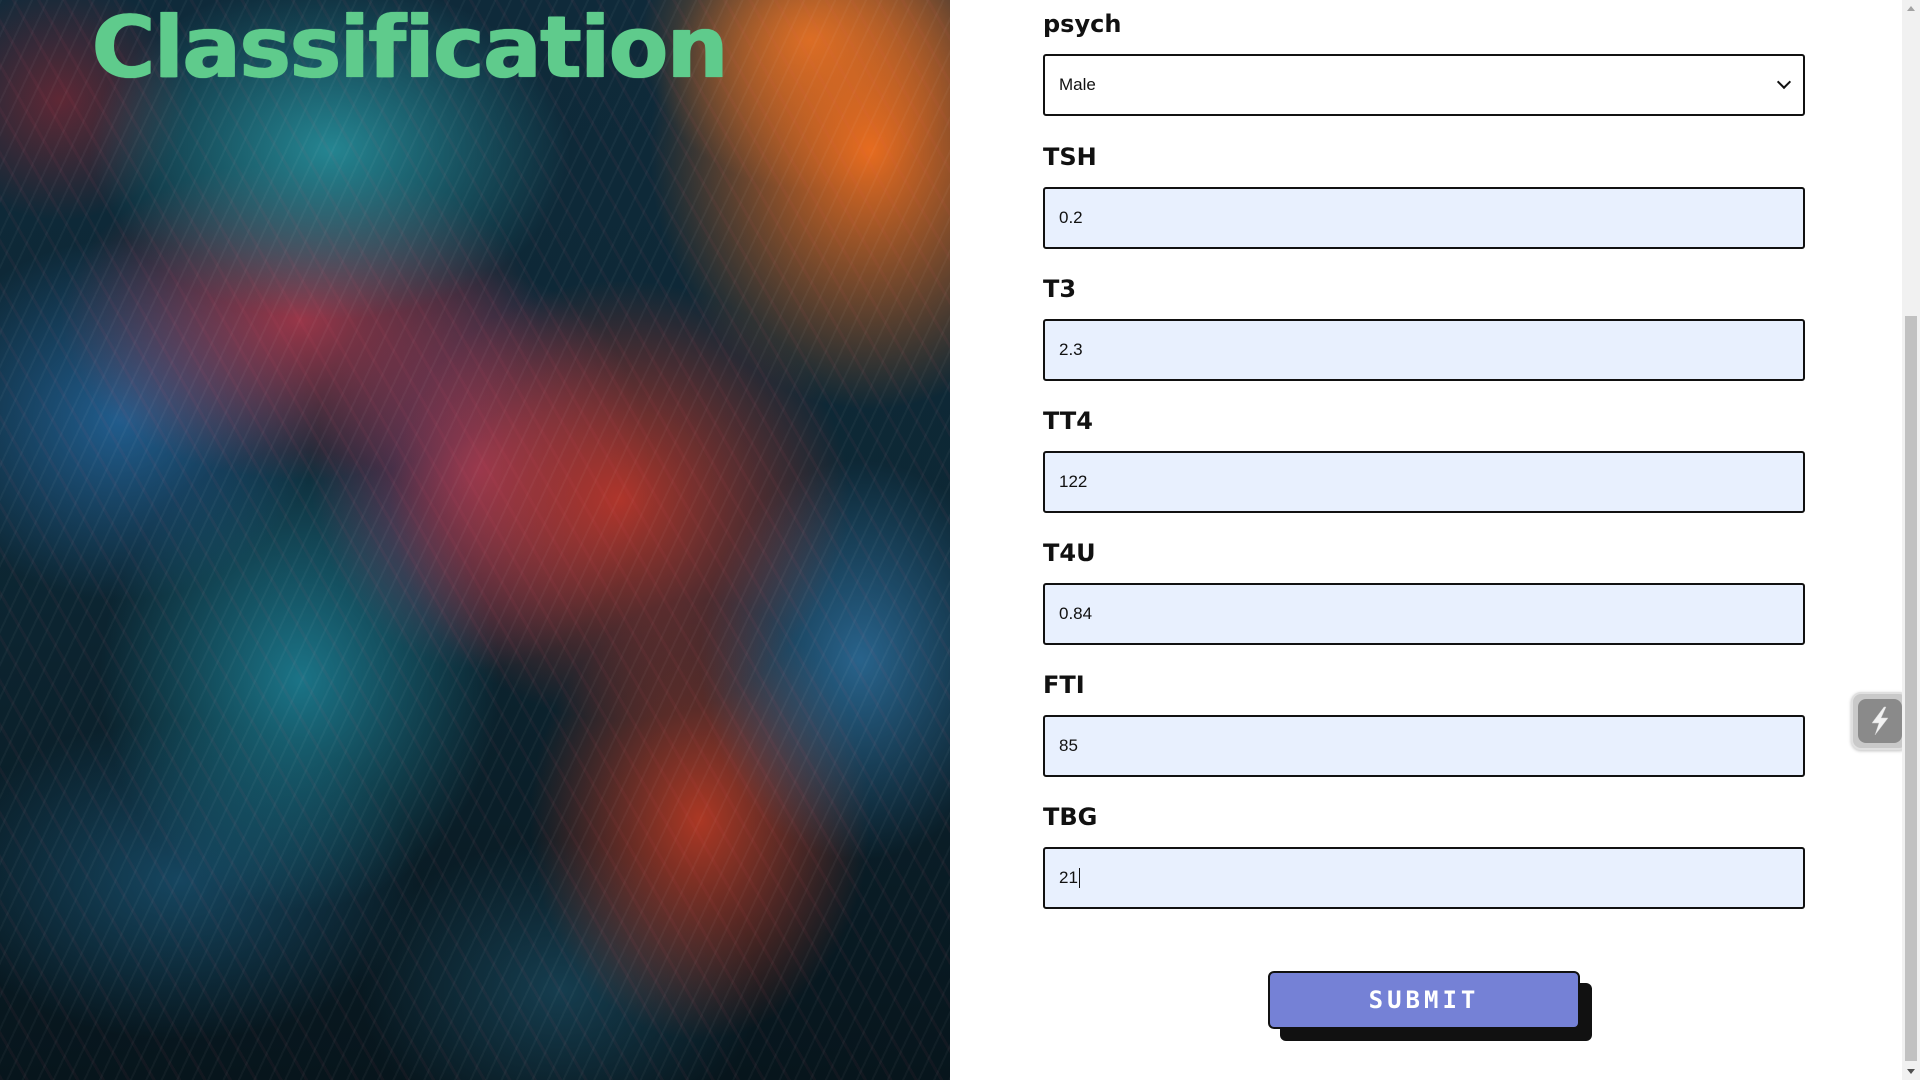 Image resolution: width=1920 pixels, height=1080 pixels. I want to click on page-title: Classification, so click(410, 49).